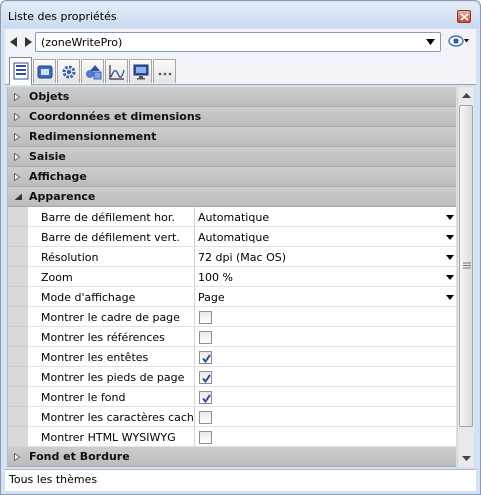  I want to click on zoom-dropdown: 100 %, so click(326, 277).